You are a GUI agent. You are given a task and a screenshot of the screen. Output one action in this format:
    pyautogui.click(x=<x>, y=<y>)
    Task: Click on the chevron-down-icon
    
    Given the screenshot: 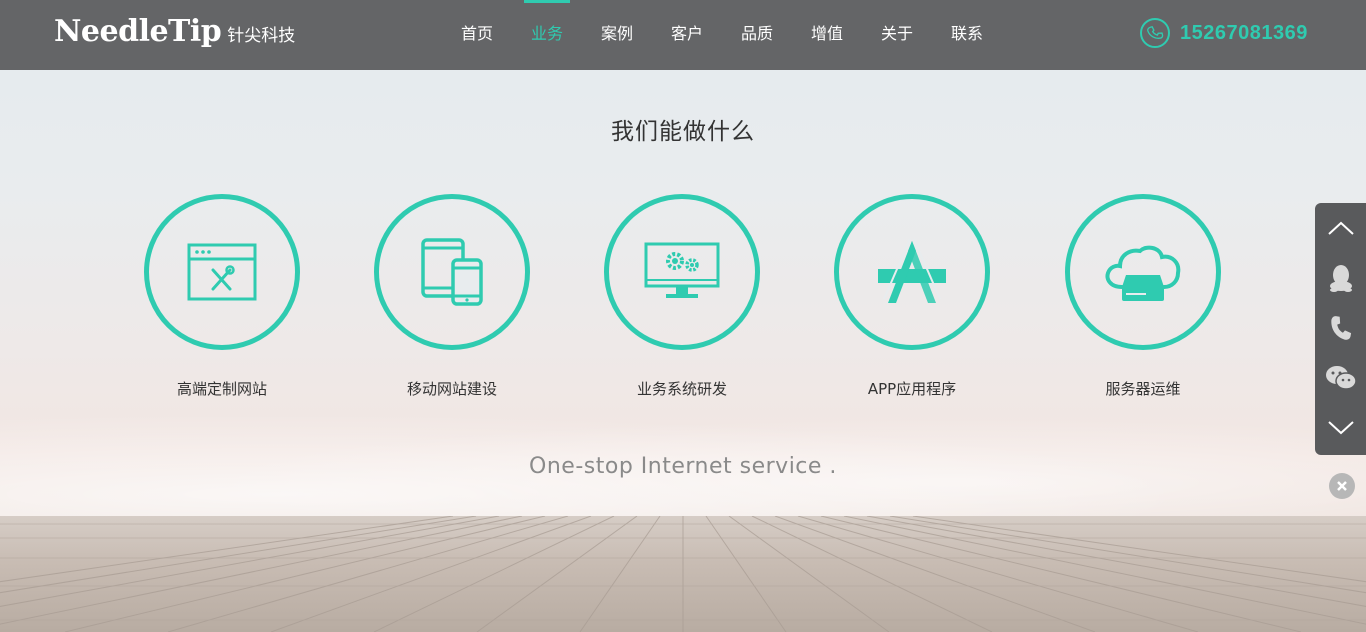 What is the action you would take?
    pyautogui.click(x=1340, y=428)
    